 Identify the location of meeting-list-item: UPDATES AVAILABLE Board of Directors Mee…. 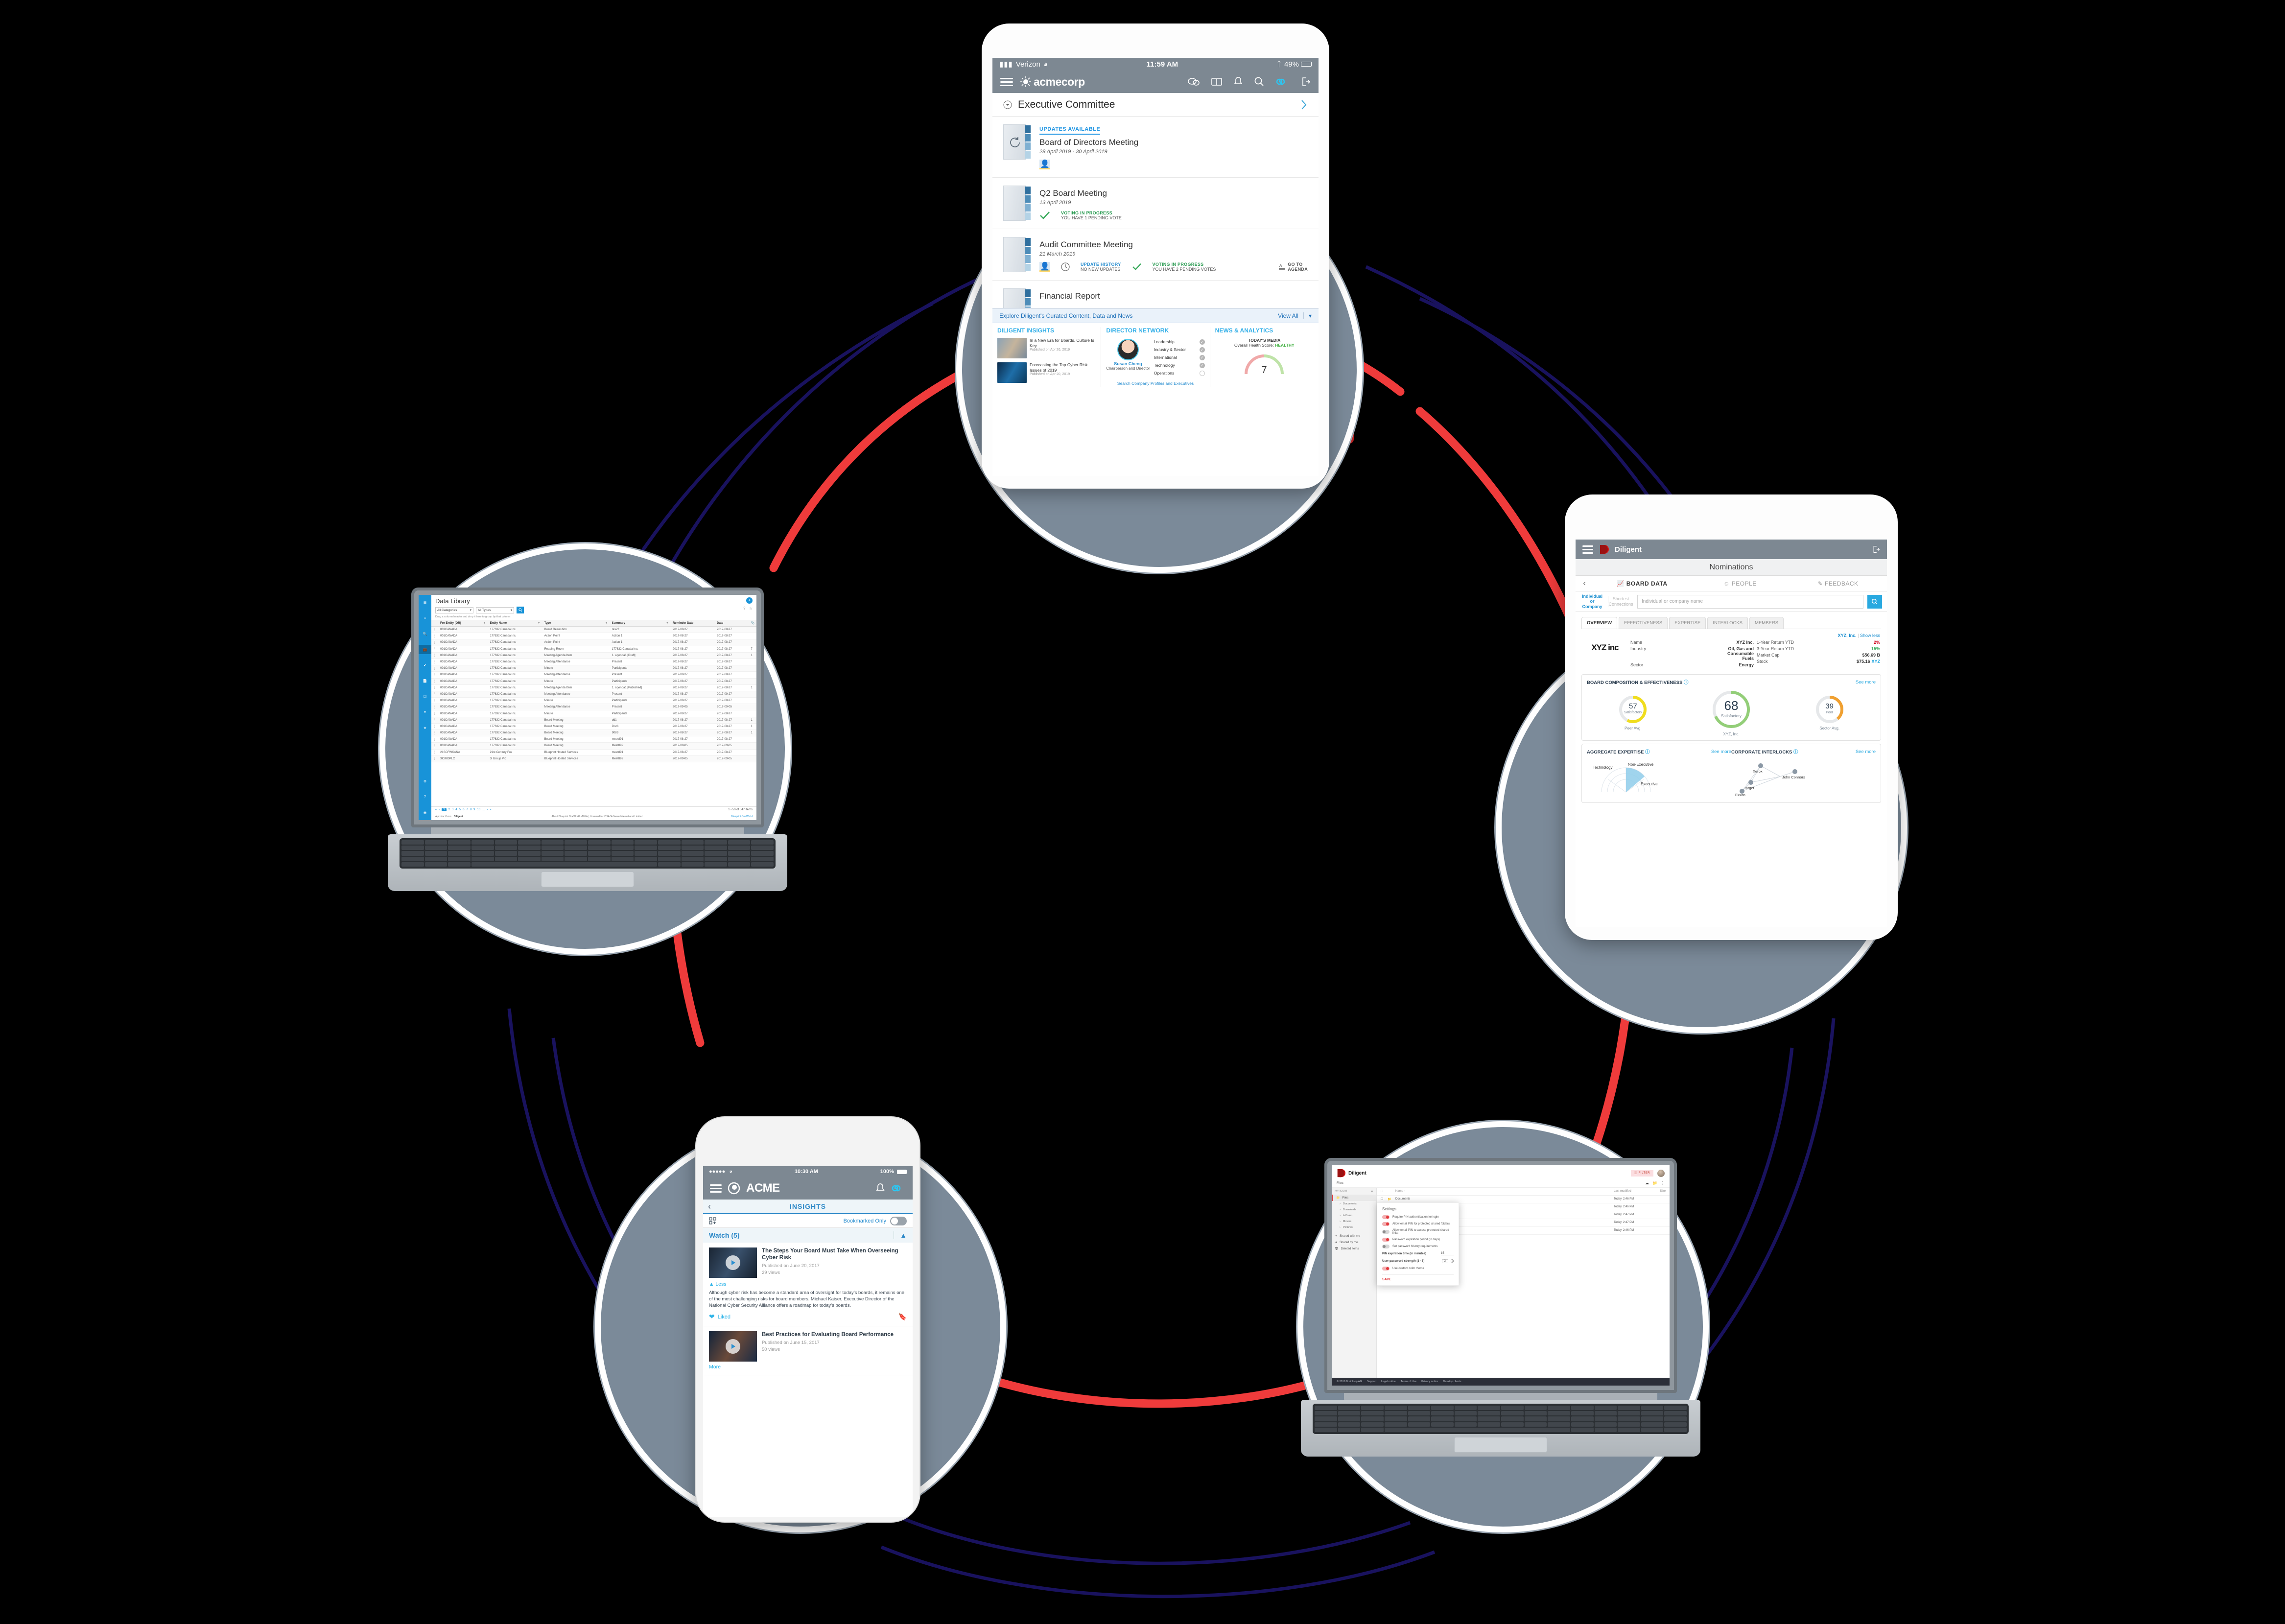
(1155, 147).